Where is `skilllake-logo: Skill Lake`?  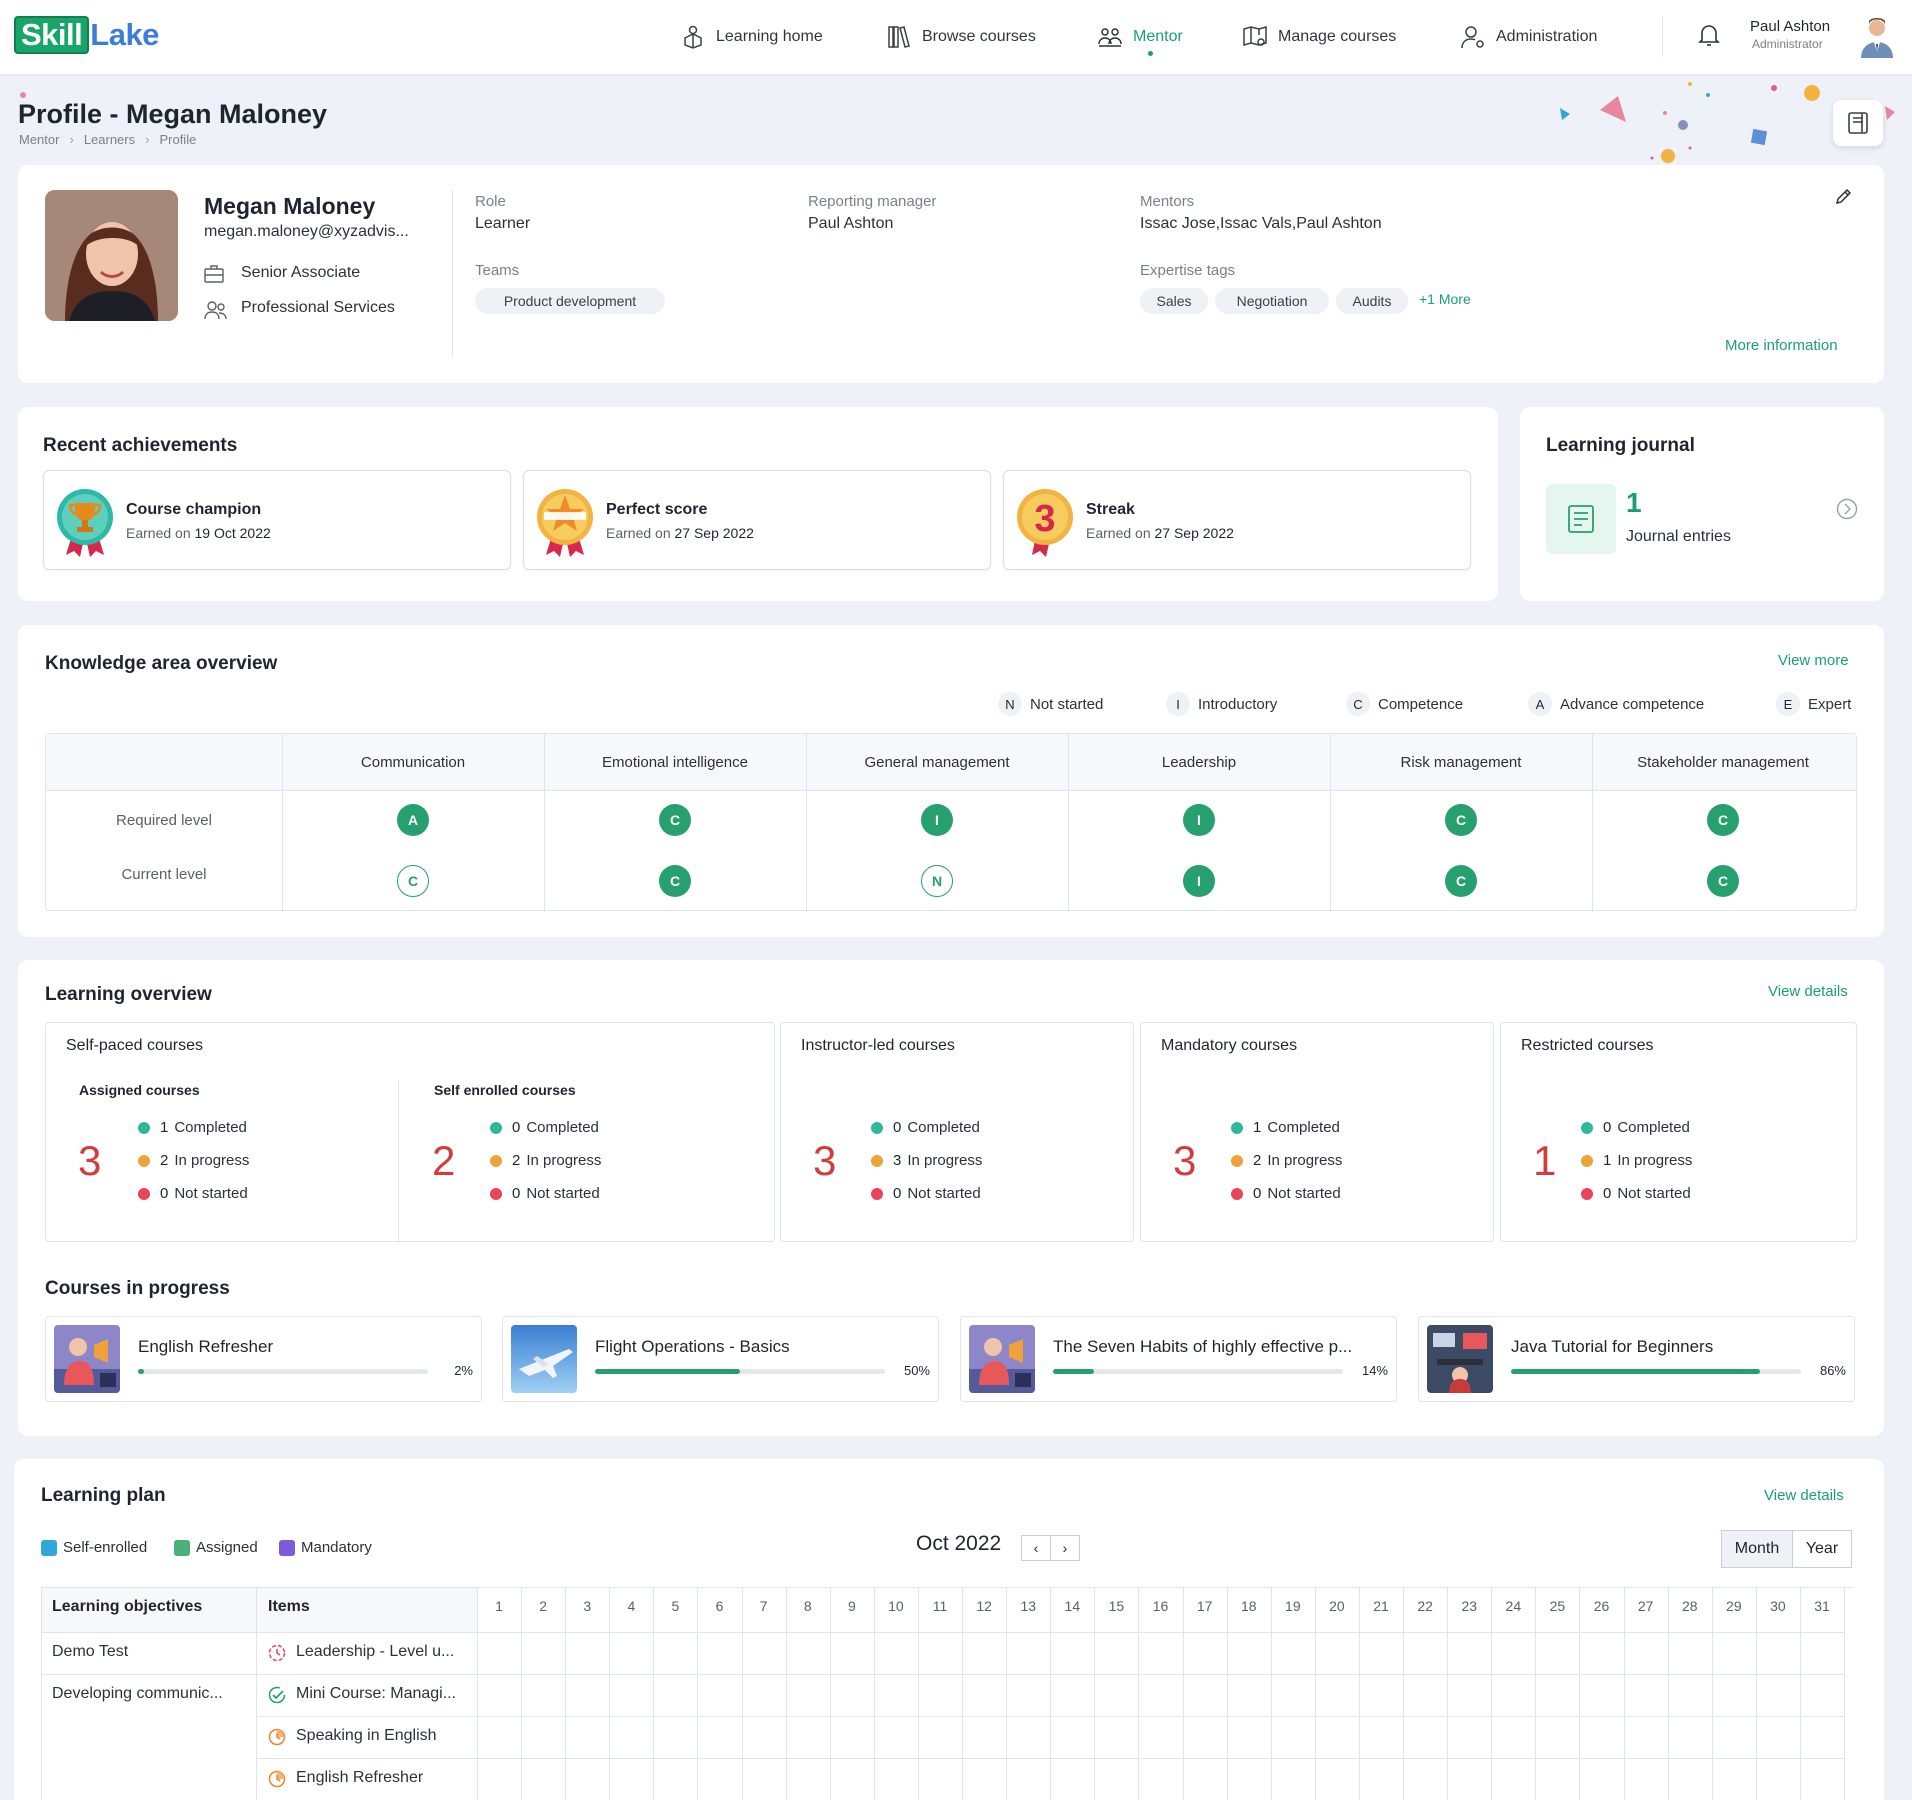
skilllake-logo: Skill Lake is located at coordinates (86, 35).